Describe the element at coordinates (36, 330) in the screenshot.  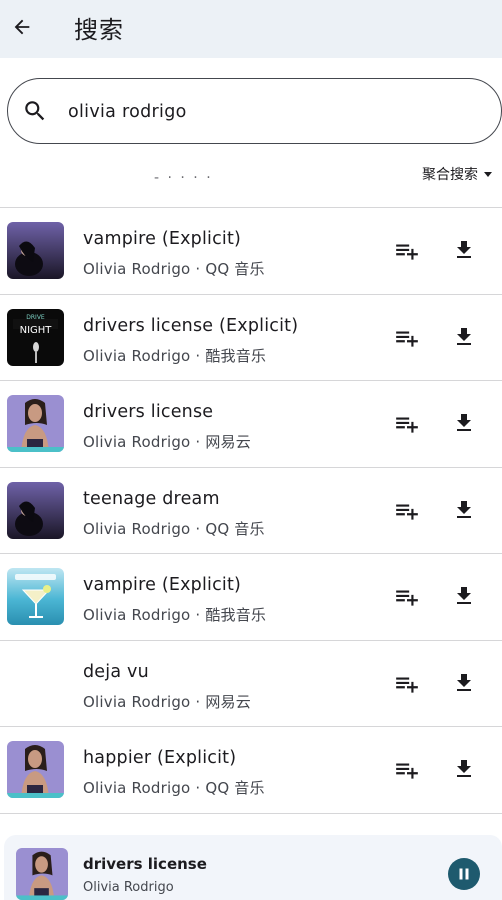
I see `svg-text: NIGHT` at that location.